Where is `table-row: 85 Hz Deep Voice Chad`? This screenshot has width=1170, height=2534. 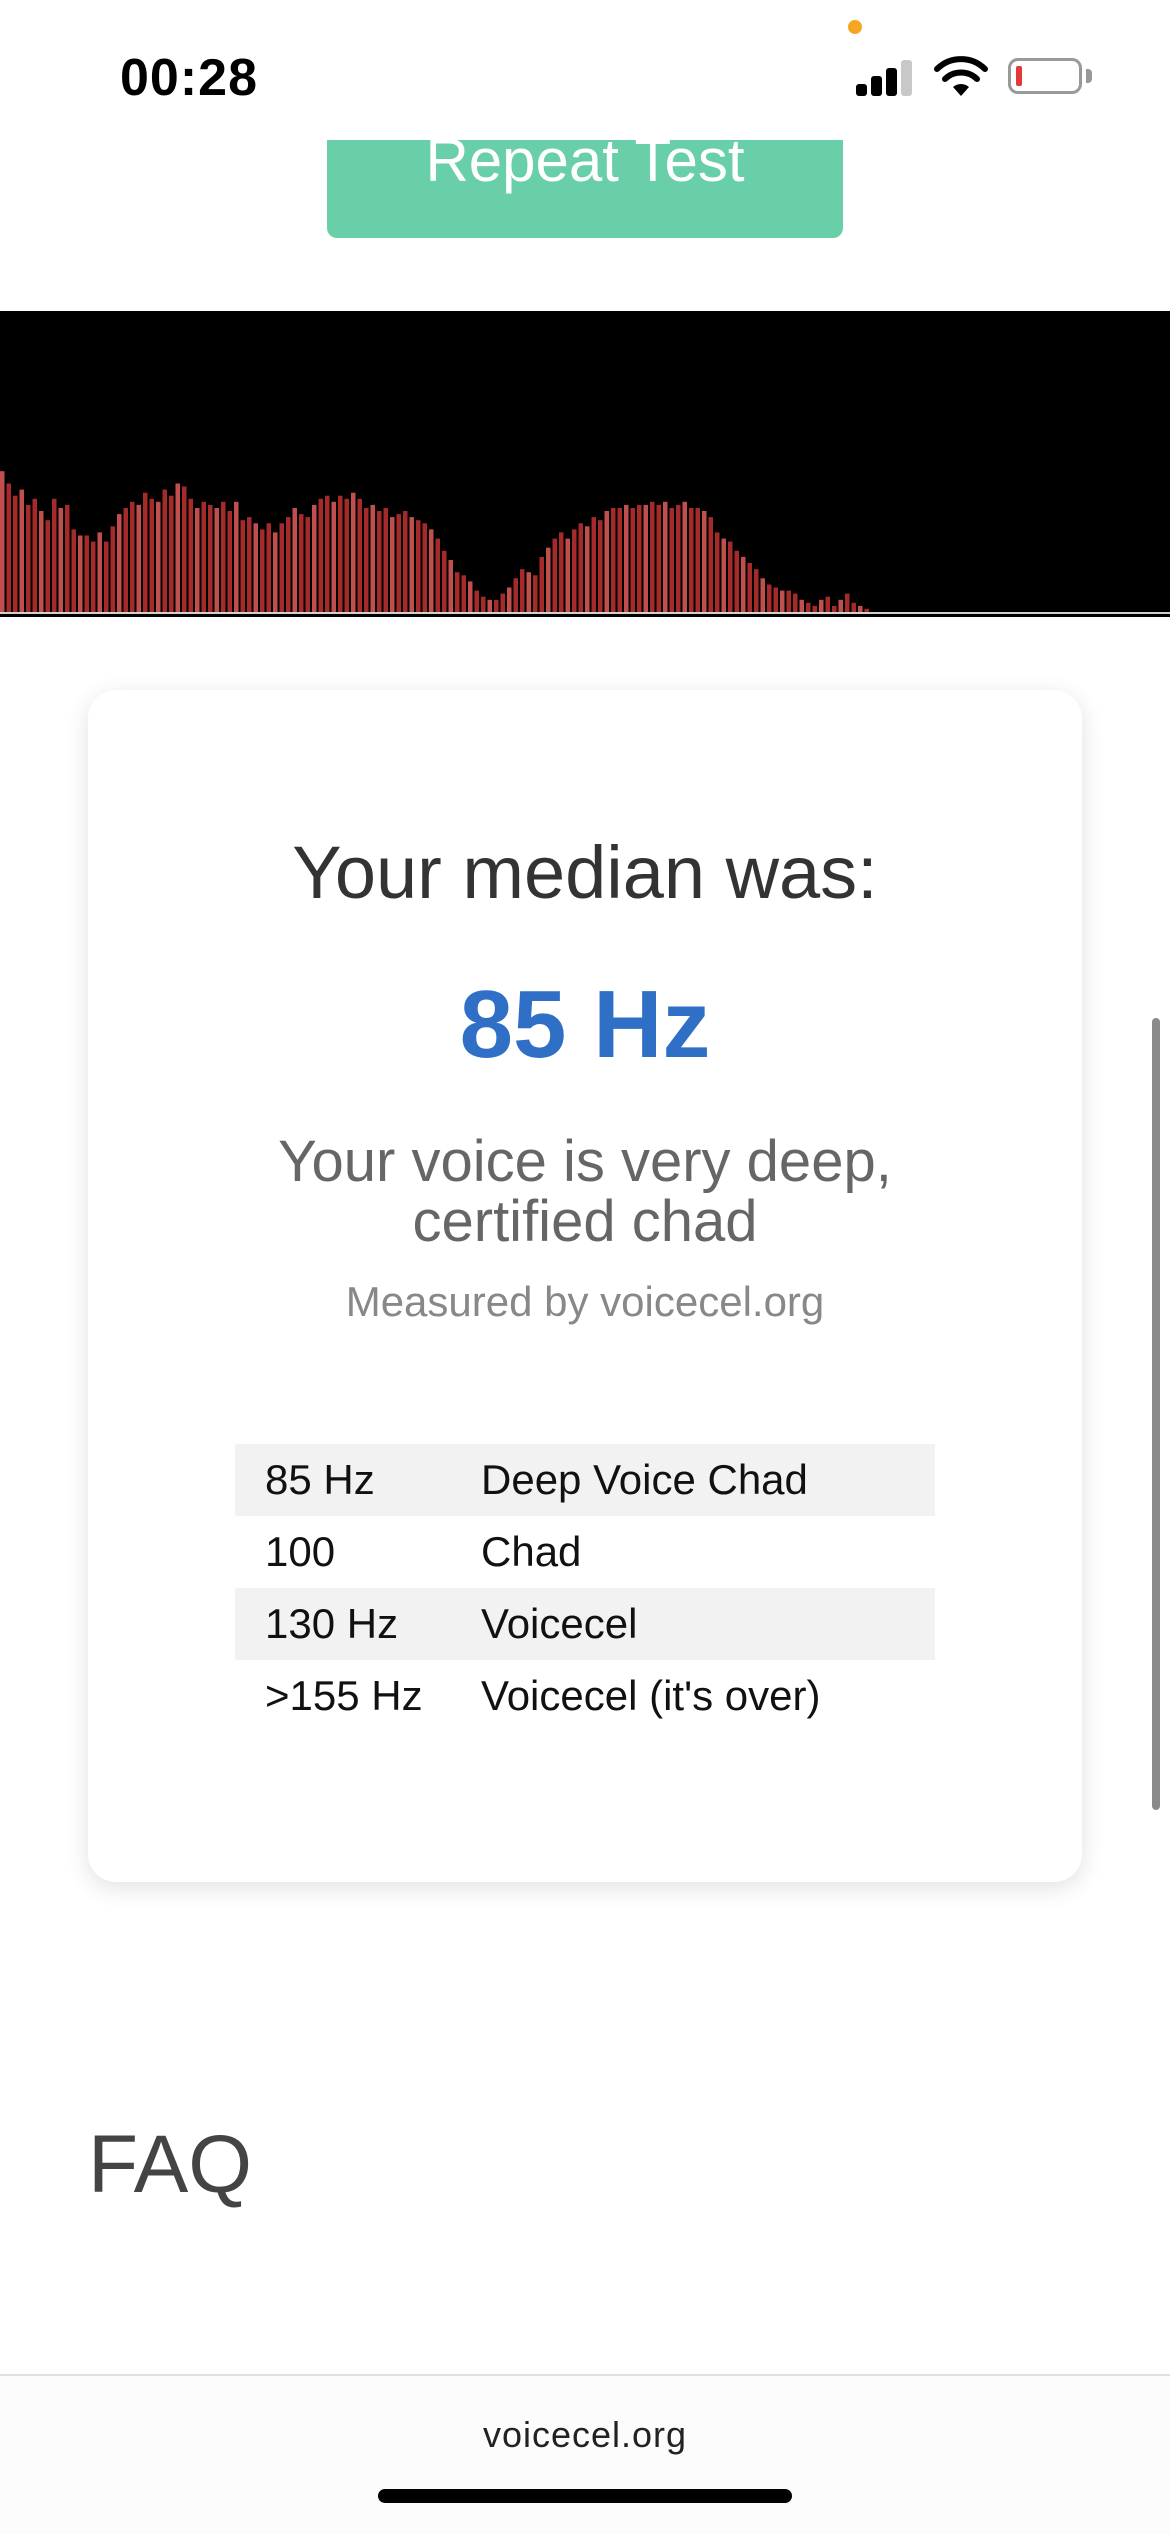 table-row: 85 Hz Deep Voice Chad is located at coordinates (585, 1480).